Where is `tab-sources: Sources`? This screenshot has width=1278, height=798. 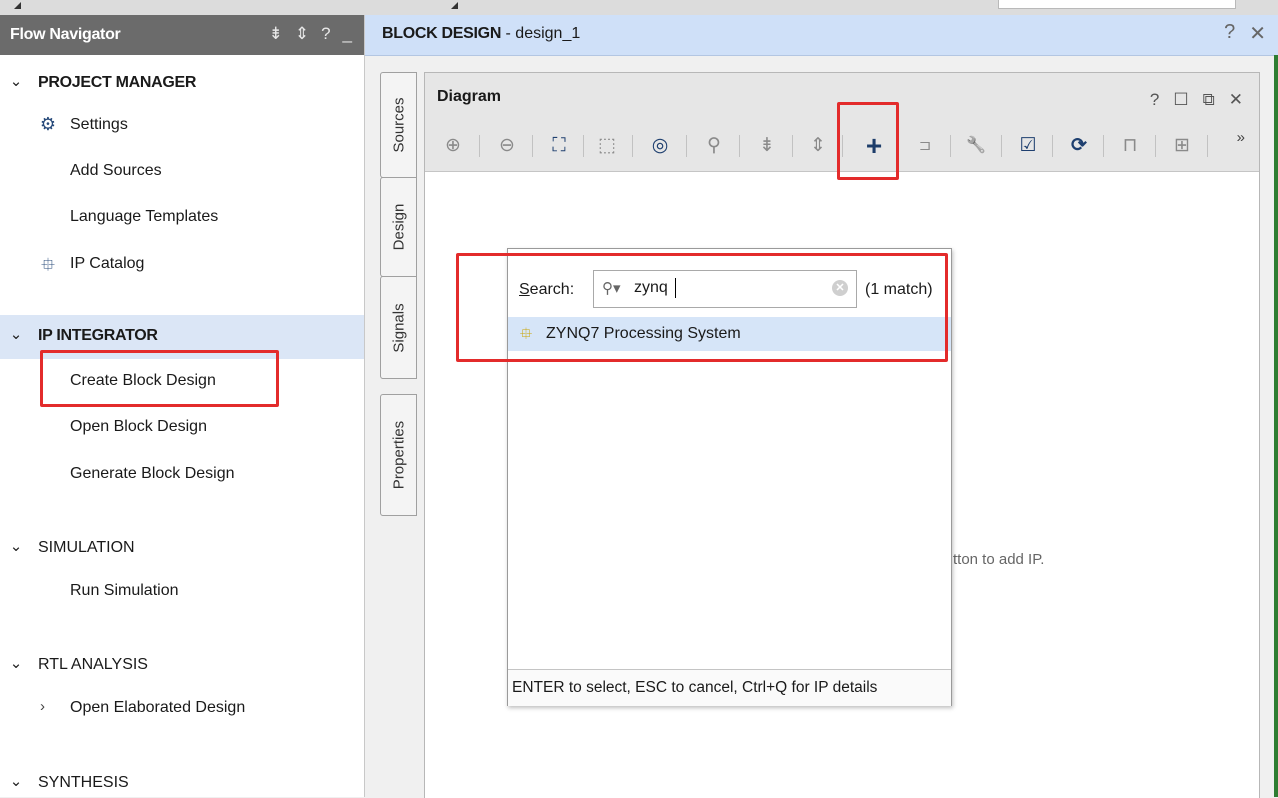 tab-sources: Sources is located at coordinates (398, 125).